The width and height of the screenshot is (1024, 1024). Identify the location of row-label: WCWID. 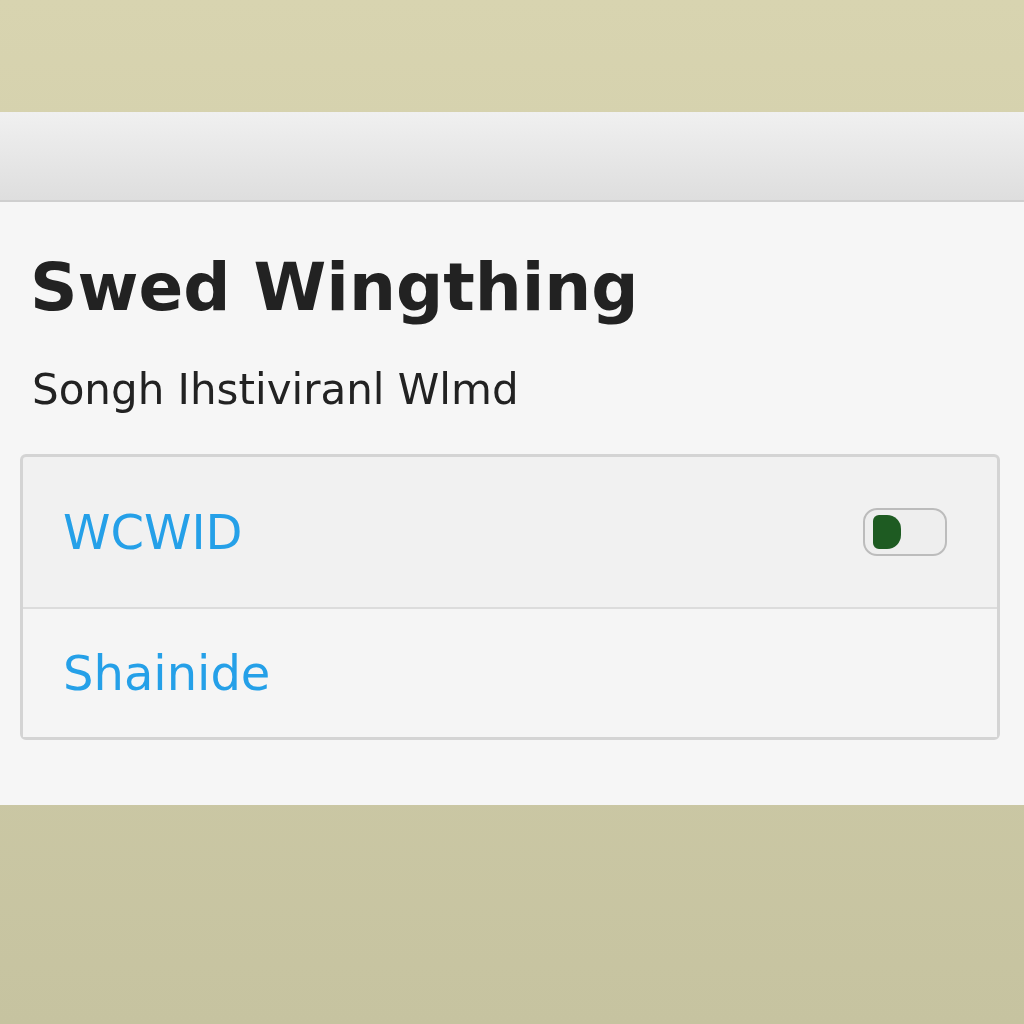
(153, 531).